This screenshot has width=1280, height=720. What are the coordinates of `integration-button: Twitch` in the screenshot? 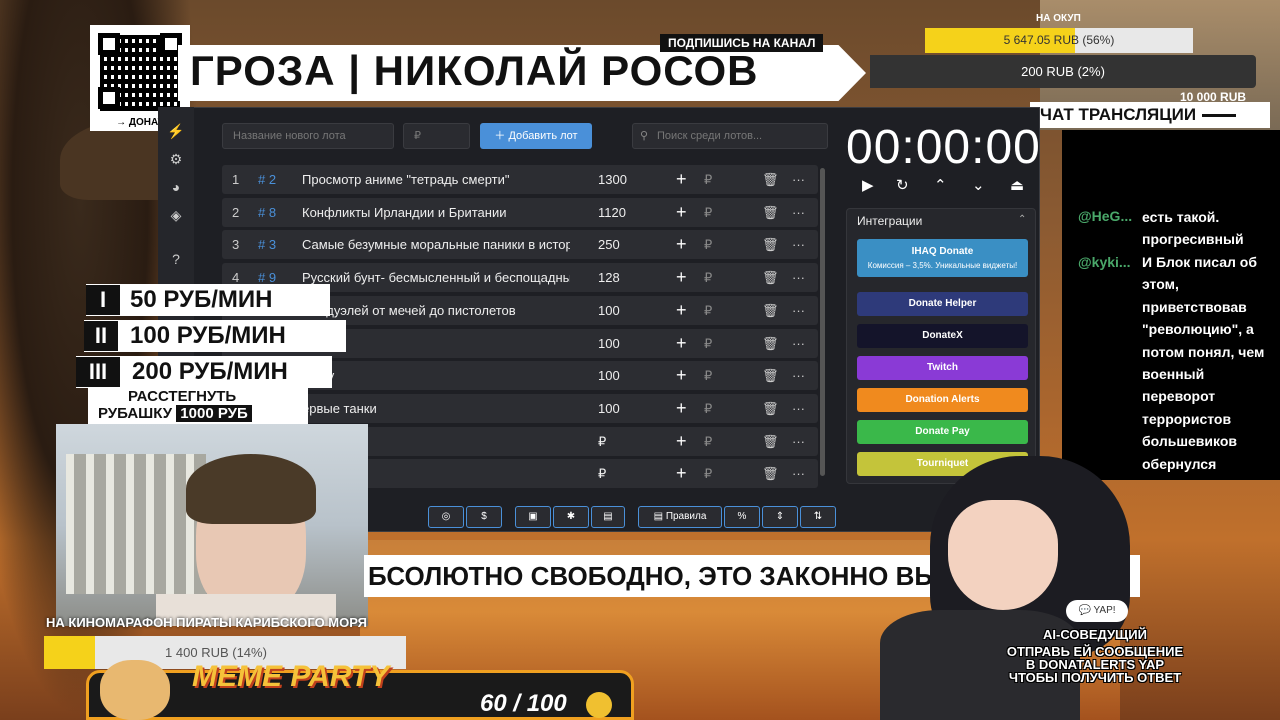 It's located at (942, 368).